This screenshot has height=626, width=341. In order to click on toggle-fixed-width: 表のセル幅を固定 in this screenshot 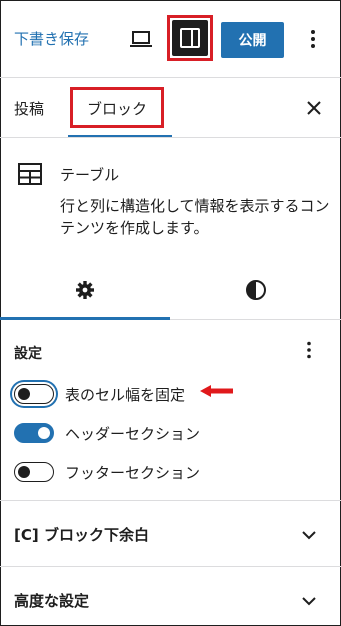, I will do `click(99, 394)`.